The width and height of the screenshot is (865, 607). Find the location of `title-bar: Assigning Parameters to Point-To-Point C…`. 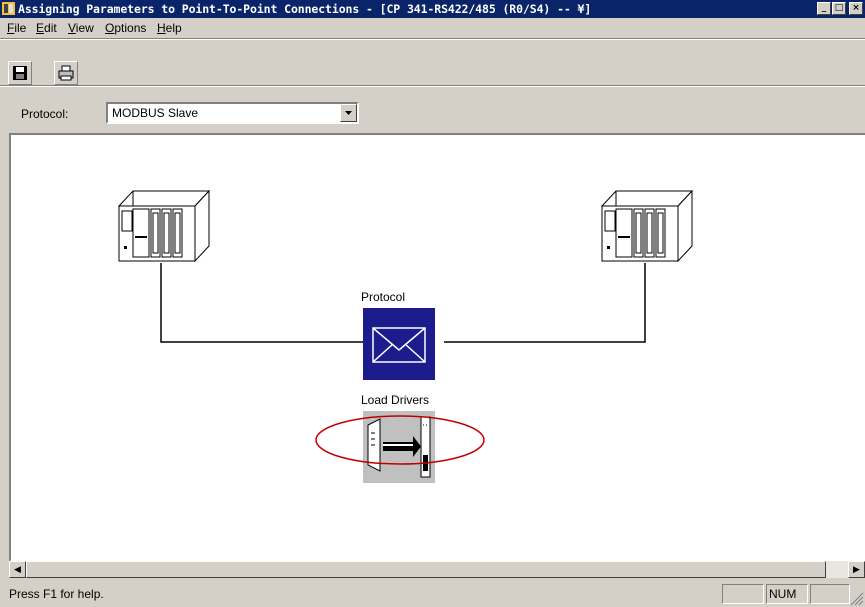

title-bar: Assigning Parameters to Point-To-Point C… is located at coordinates (432, 9).